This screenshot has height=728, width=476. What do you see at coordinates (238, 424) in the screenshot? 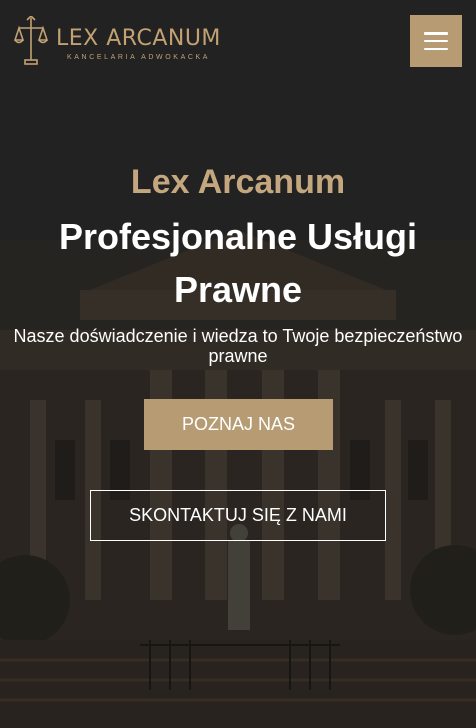
I see `poznaj-nas-button: POZNAJ NAS` at bounding box center [238, 424].